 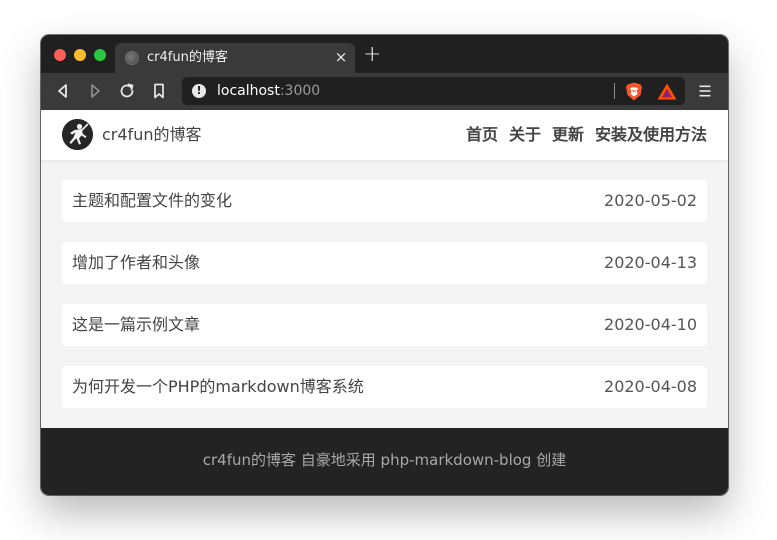 I want to click on footer-text: cr4fun的博客 自豪地采用 php-markdown-blog 创建, so click(x=384, y=460).